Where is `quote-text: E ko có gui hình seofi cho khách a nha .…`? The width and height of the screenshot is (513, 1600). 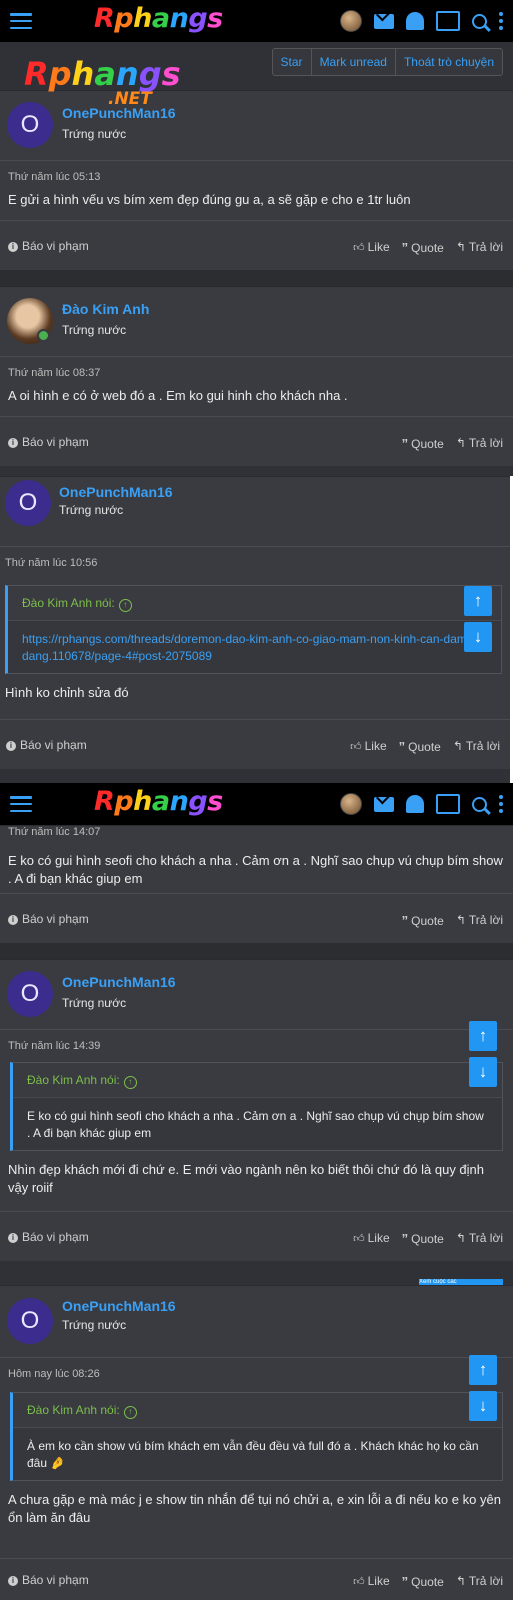
quote-text: E ko có gui hình seofi cho khách a nha .… is located at coordinates (255, 1124).